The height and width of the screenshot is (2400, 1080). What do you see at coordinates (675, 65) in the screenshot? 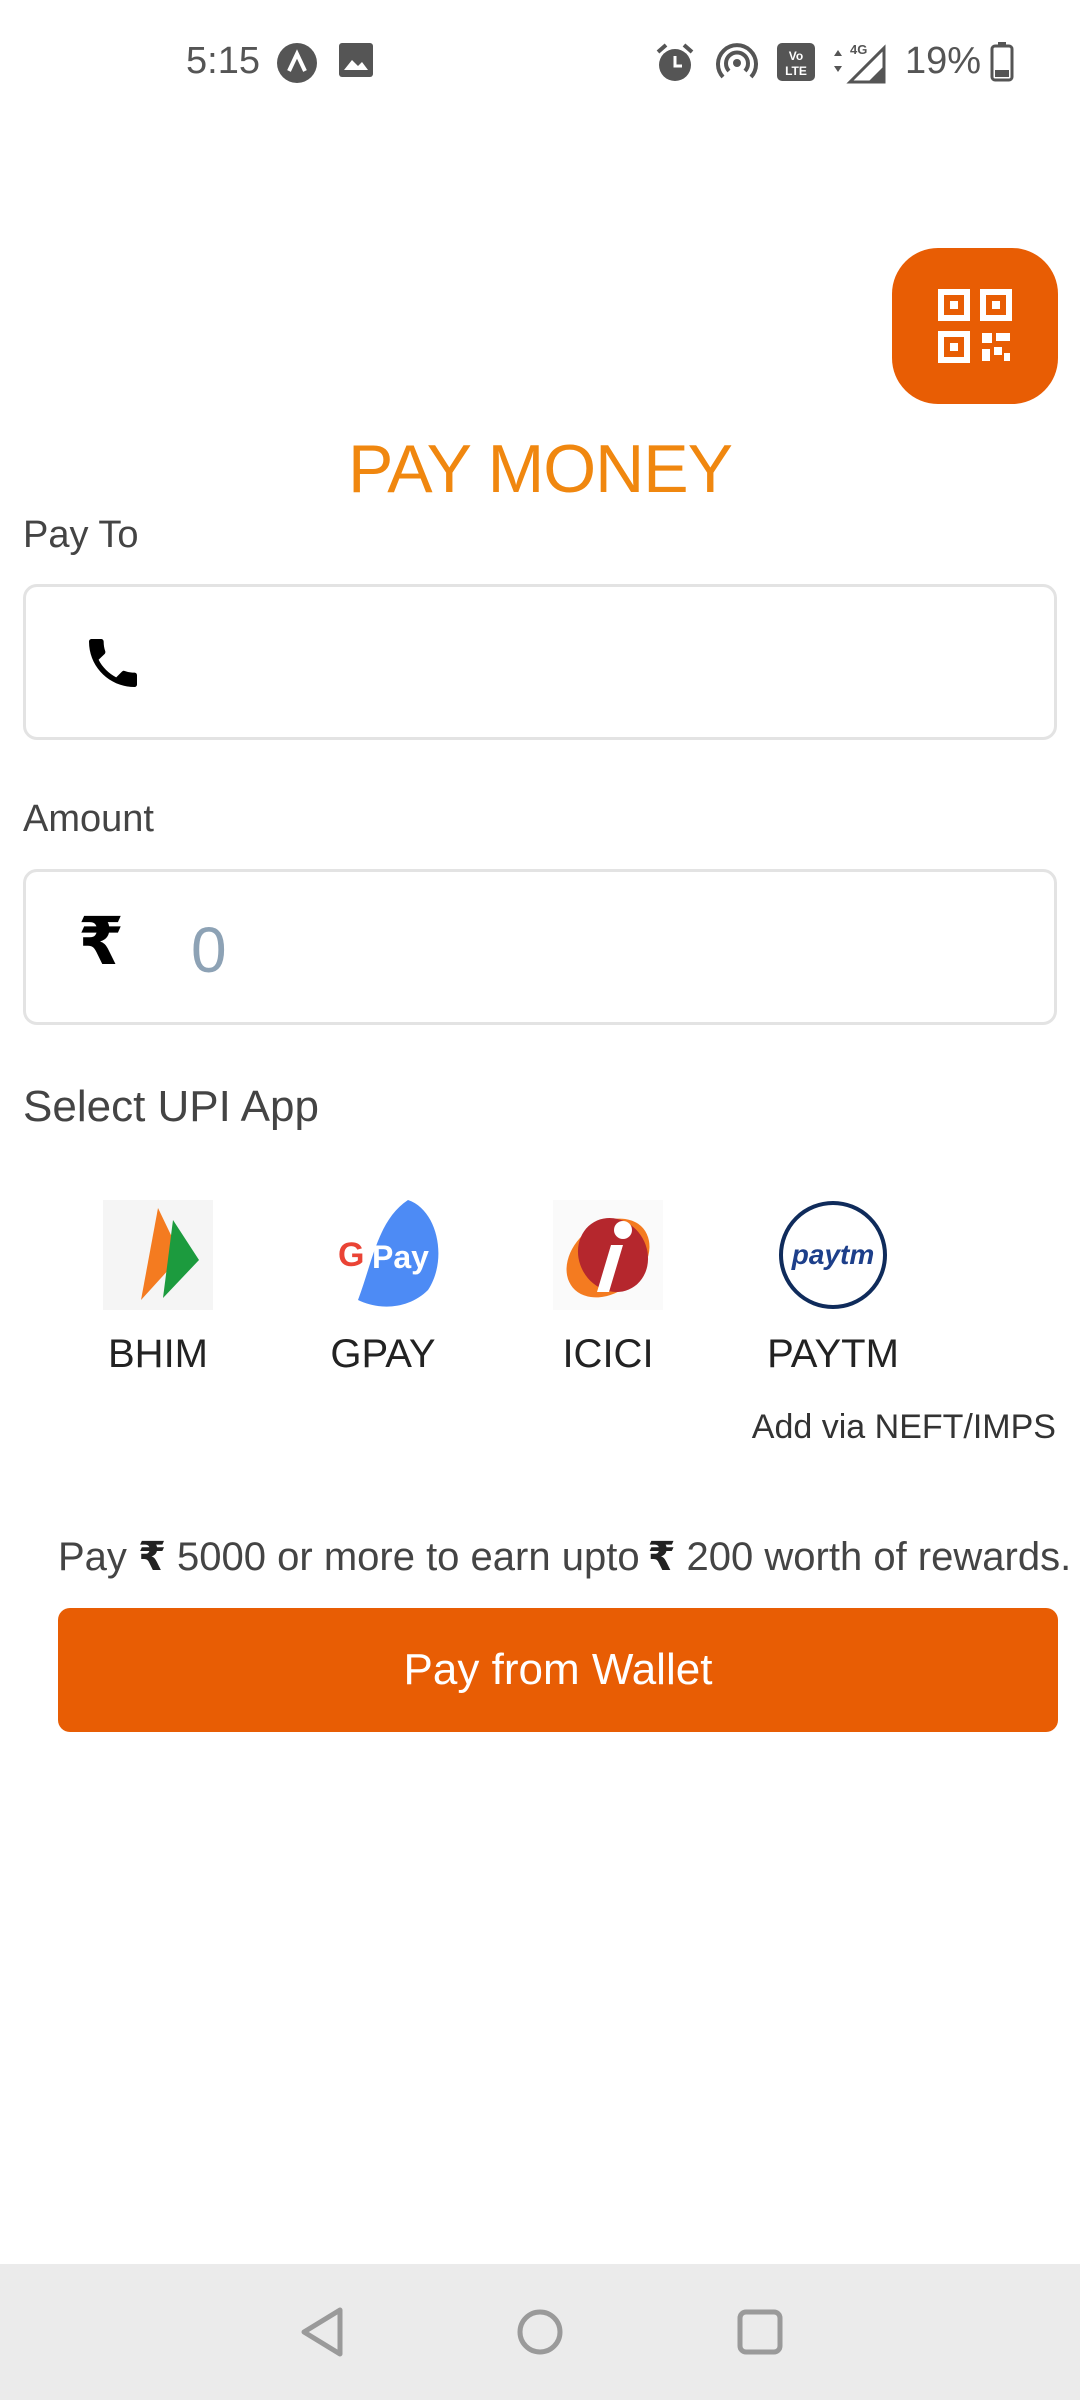
I see `alarm-icon` at bounding box center [675, 65].